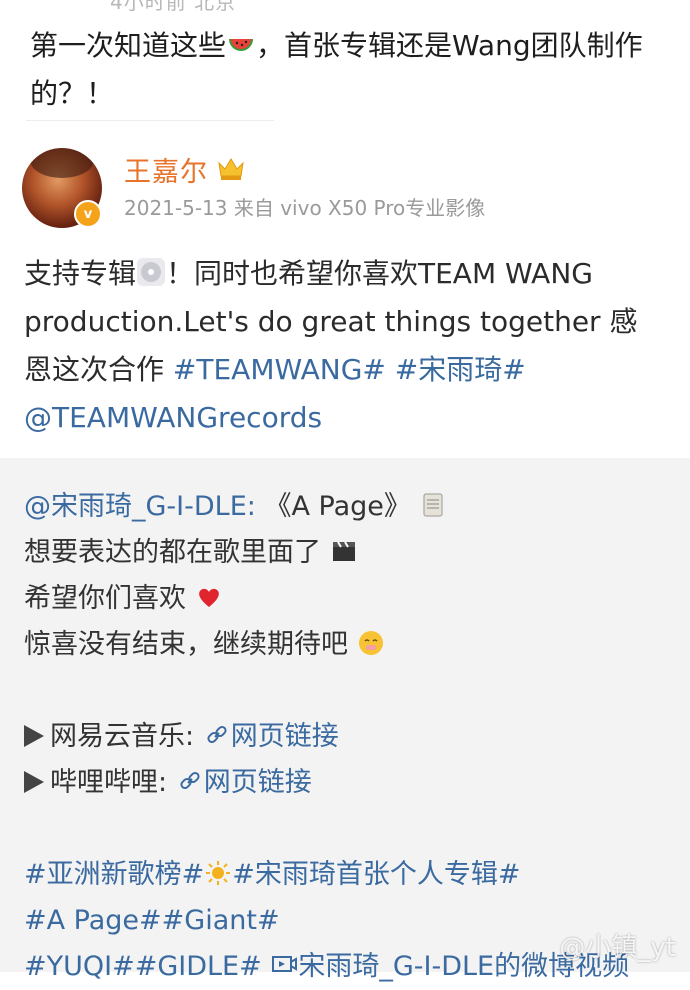 The width and height of the screenshot is (690, 990). I want to click on comment-text: 第一次知道这些 ，首张专辑还是Wang团队制作的？！, so click(350, 70).